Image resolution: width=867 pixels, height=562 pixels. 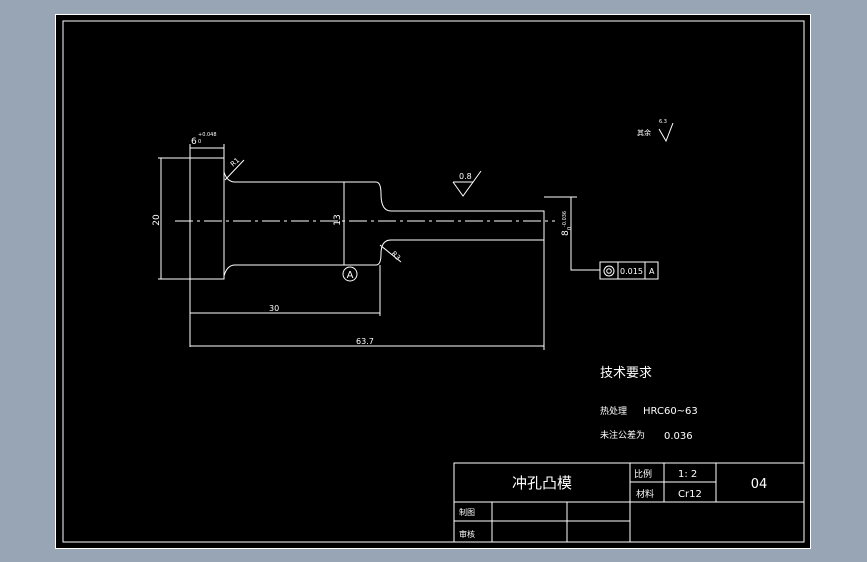 What do you see at coordinates (643, 474) in the screenshot?
I see `scale-label: 比例` at bounding box center [643, 474].